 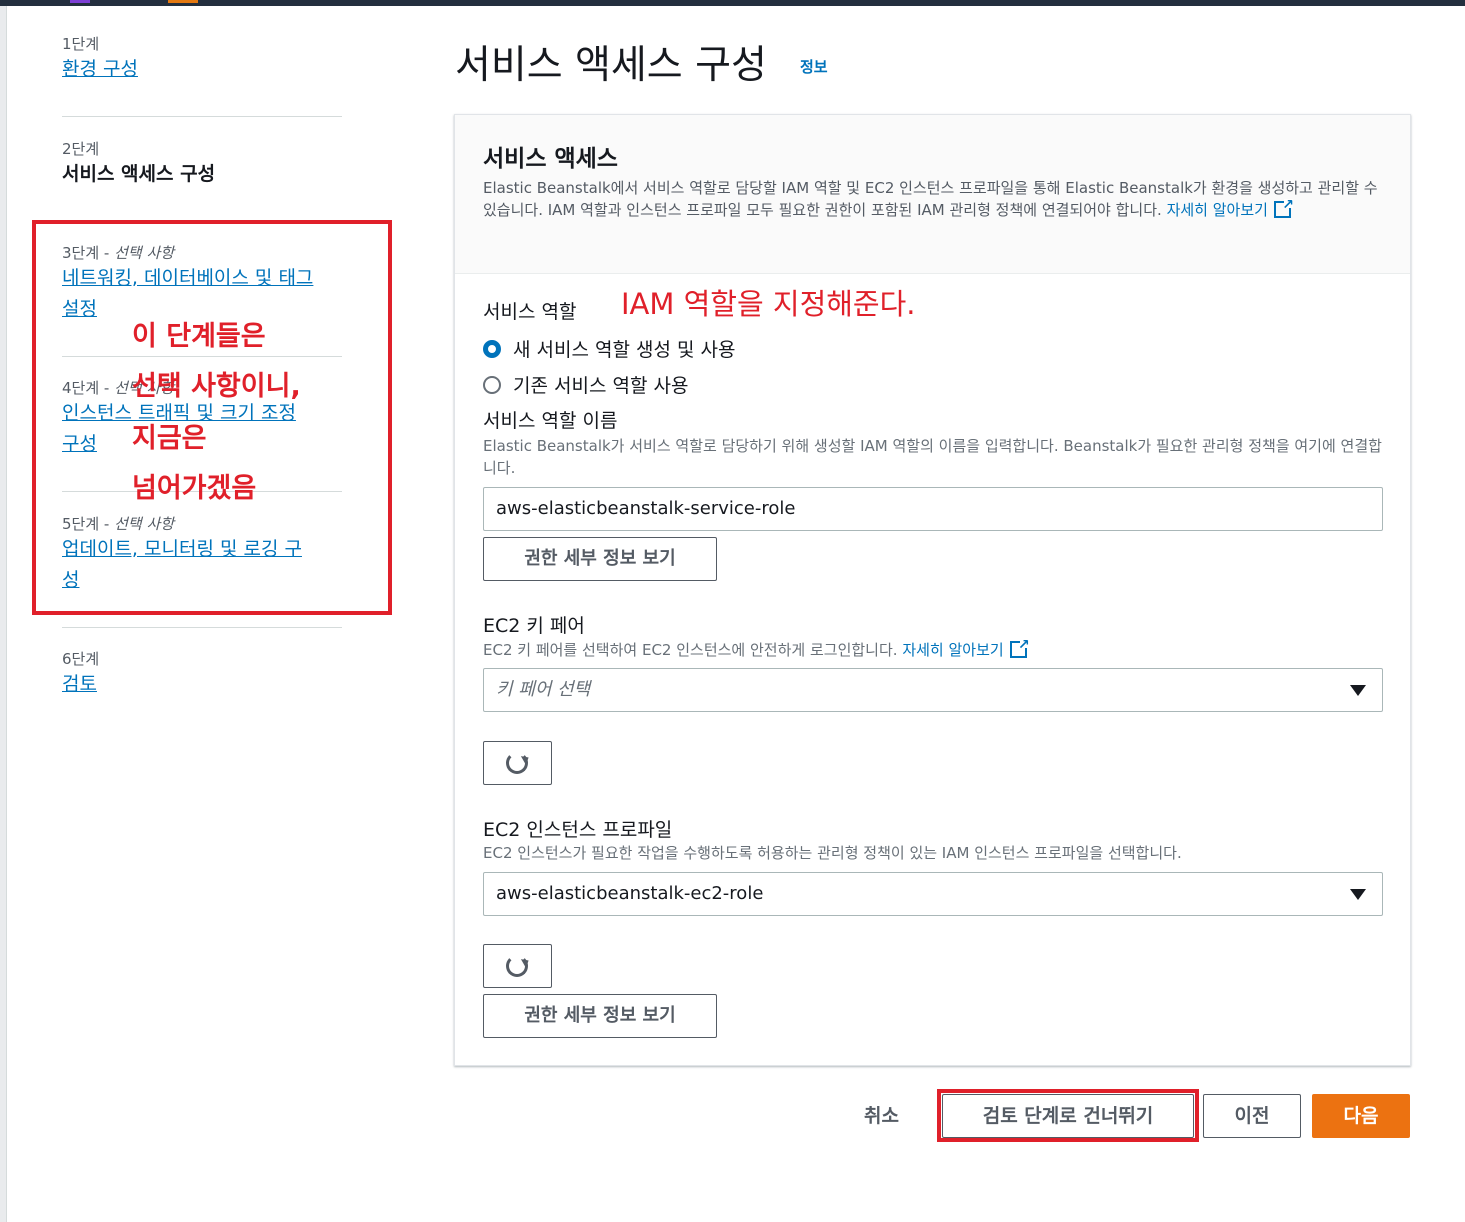 What do you see at coordinates (3, 614) in the screenshot?
I see `left-collapsed-nav` at bounding box center [3, 614].